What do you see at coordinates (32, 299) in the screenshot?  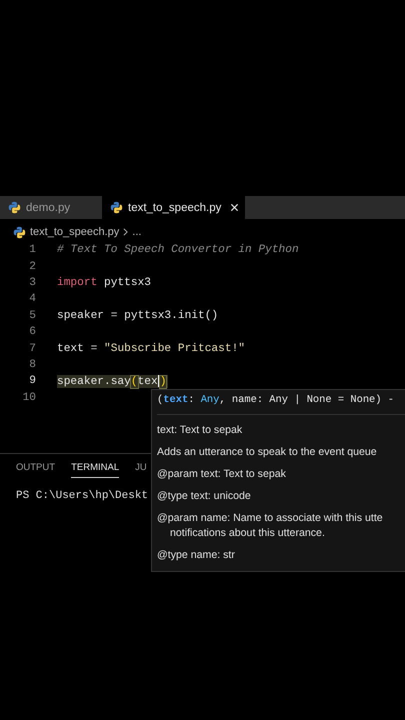 I see `line-number: 4` at bounding box center [32, 299].